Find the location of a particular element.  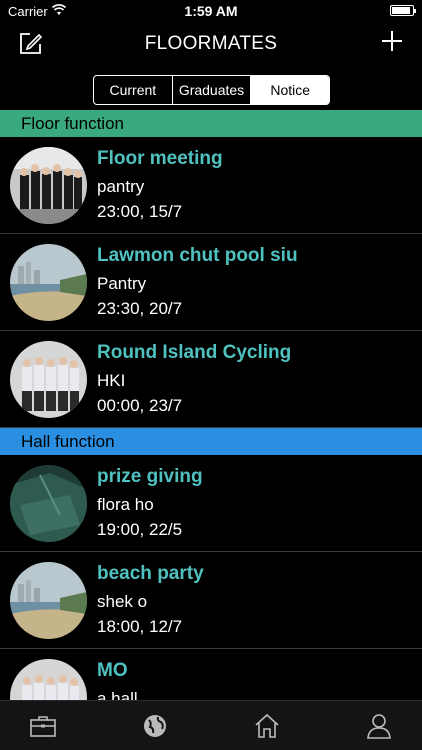

list-item: beach party shek o 18:00, 12/7 is located at coordinates (211, 600).